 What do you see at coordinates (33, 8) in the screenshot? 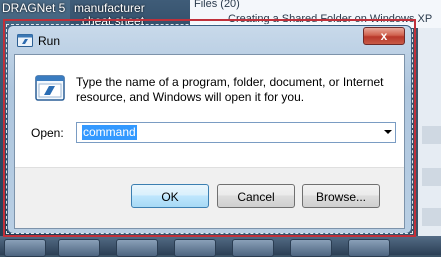
I see `desktop-icon-label: DRAGNet 5` at bounding box center [33, 8].